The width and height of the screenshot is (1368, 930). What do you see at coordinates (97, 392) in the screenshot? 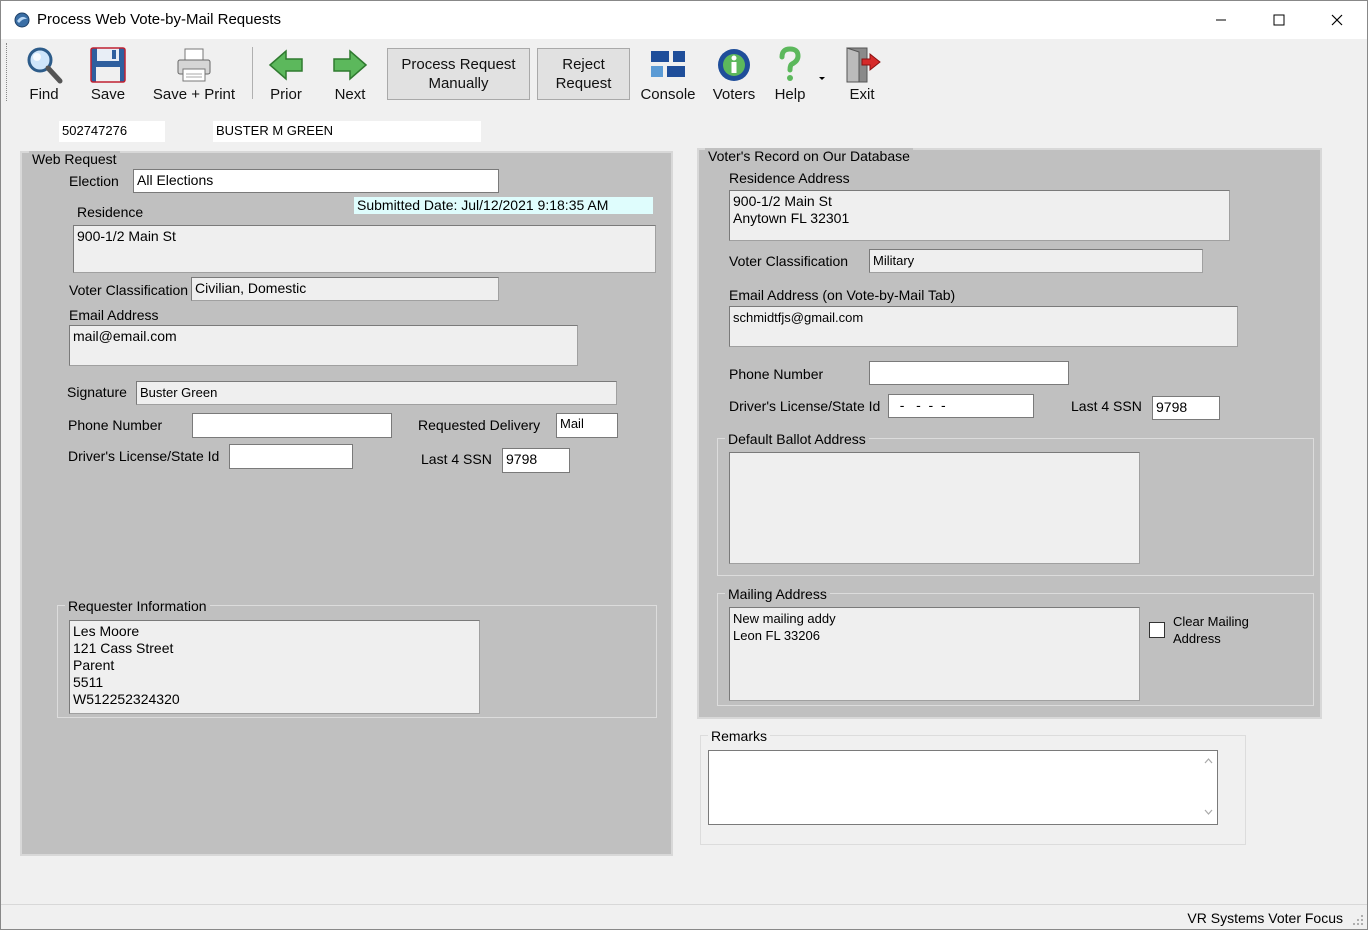
I see `signature-label: Signature` at bounding box center [97, 392].